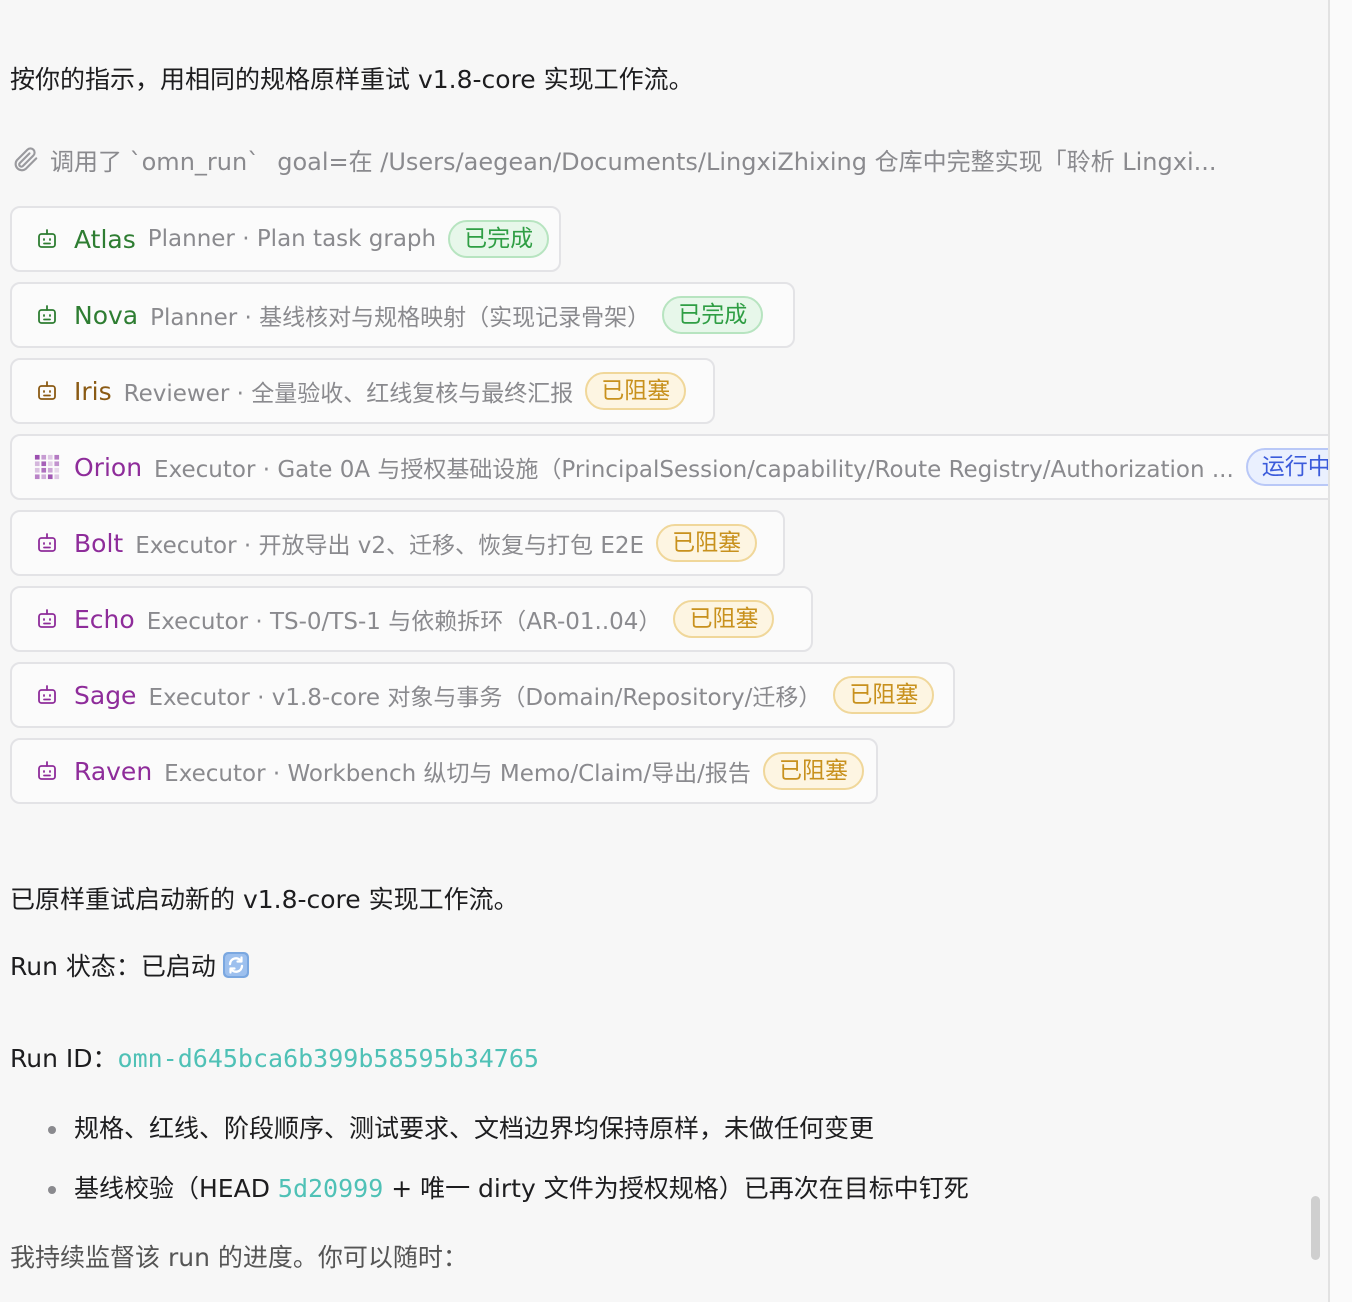 The image size is (1352, 1302). What do you see at coordinates (676, 1188) in the screenshot?
I see `bullet-text-post: + 唯一 dirty 文件为授权规格）已再次在目标中钉死` at bounding box center [676, 1188].